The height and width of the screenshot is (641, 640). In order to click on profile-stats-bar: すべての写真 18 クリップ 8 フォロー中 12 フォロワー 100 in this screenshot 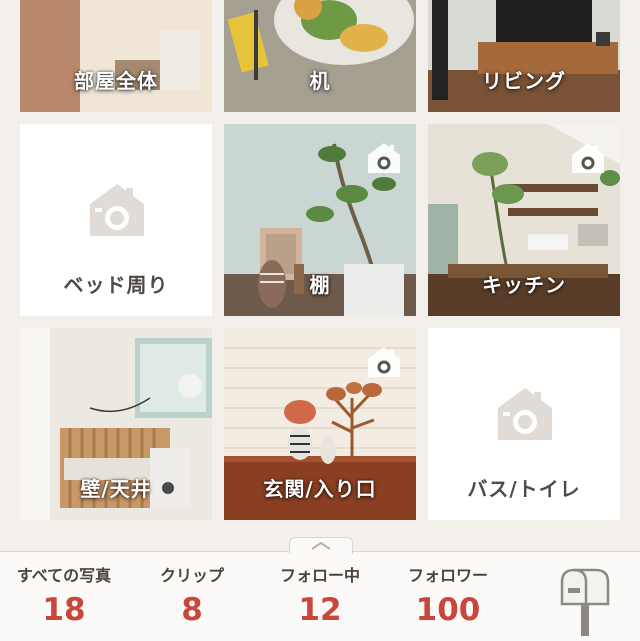, I will do `click(320, 596)`.